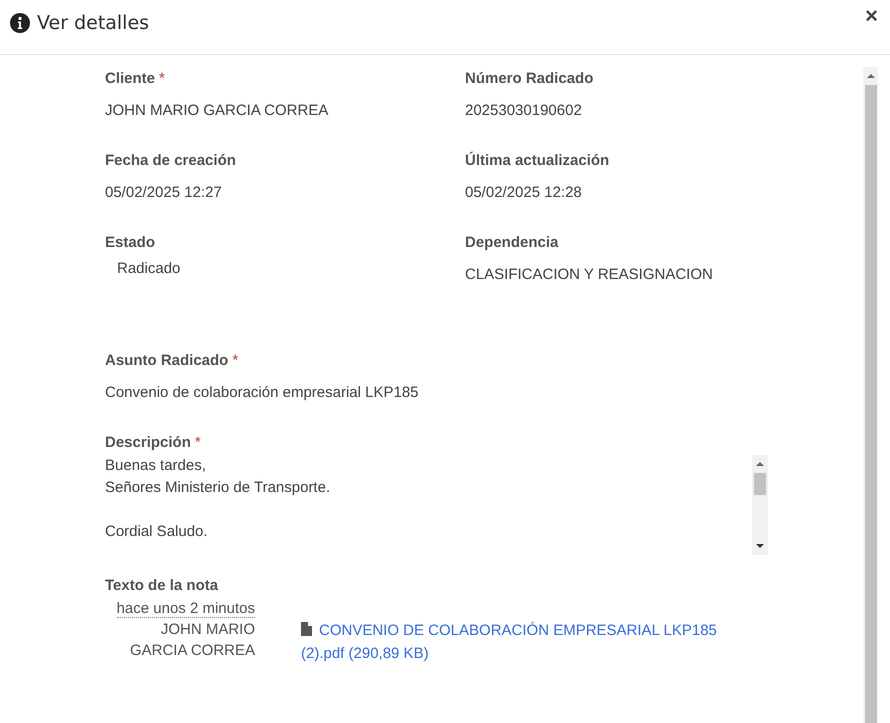  I want to click on field-value: CLASIFICACION Y REASIGNACION, so click(589, 274).